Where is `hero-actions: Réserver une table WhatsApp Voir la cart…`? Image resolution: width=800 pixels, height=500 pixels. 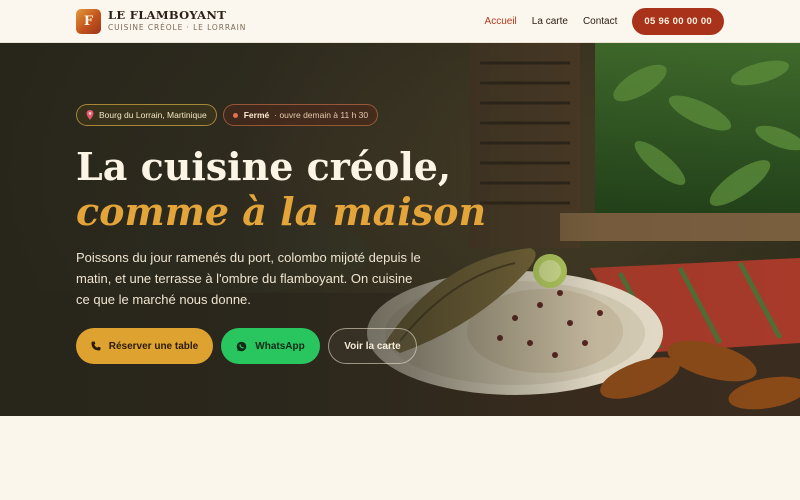 hero-actions: Réserver une table WhatsApp Voir la cart… is located at coordinates (250, 346).